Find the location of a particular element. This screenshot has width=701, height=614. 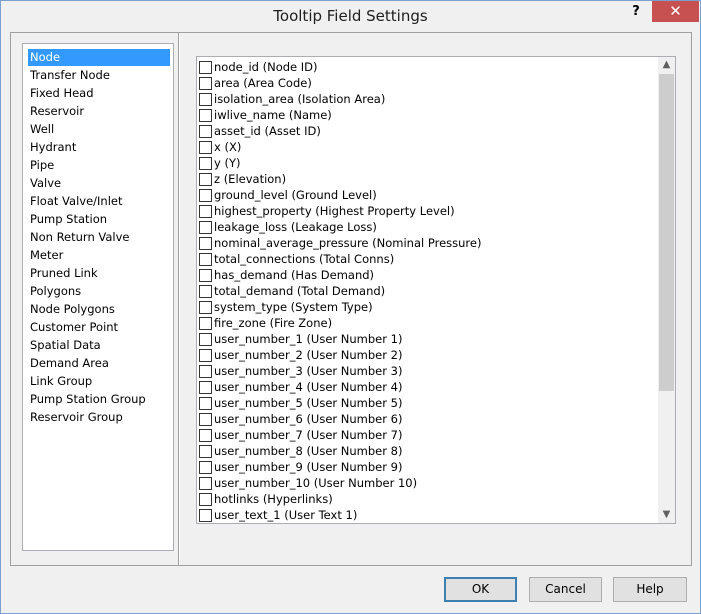

field-label: hotlinks (Hyperlinks) is located at coordinates (273, 499).